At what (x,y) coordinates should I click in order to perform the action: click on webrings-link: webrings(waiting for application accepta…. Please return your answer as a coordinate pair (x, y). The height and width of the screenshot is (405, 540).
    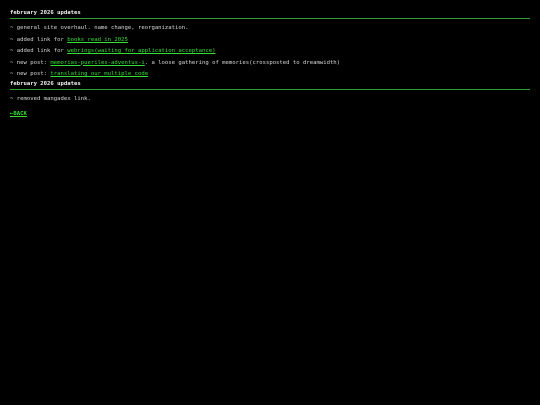
    Looking at the image, I should click on (141, 51).